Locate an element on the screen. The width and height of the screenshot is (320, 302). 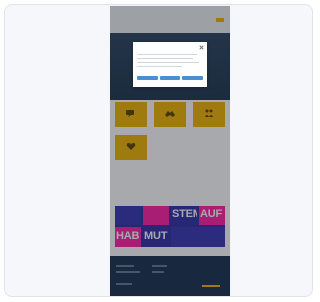
cookie-dialog is located at coordinates (170, 64).